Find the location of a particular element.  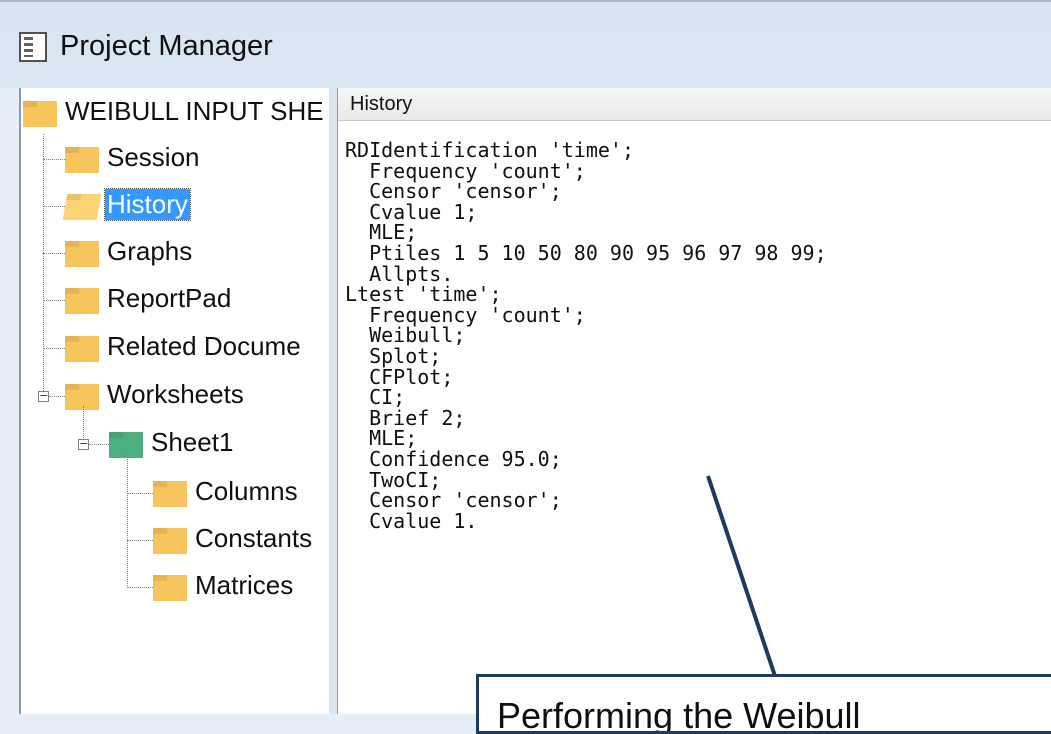

title-bar: Project Manager is located at coordinates (525, 44).